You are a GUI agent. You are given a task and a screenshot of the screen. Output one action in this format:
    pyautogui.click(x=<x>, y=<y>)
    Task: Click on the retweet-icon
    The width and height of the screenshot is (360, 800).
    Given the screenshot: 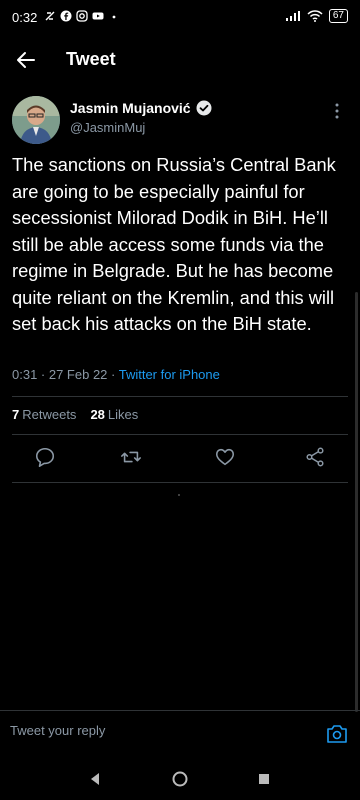 What is the action you would take?
    pyautogui.click(x=131, y=457)
    